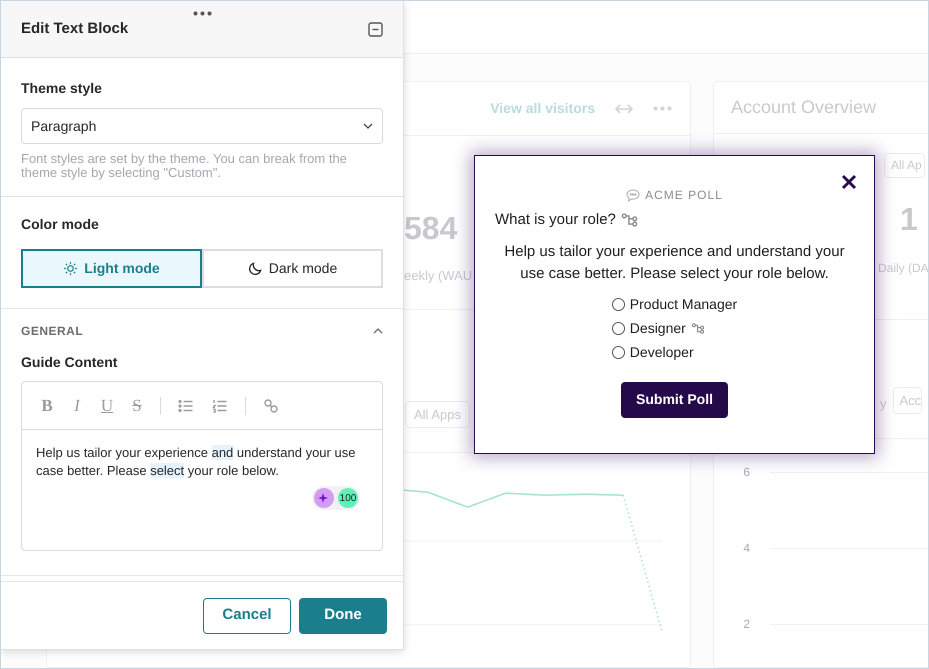 This screenshot has height=669, width=929. I want to click on moon-icon, so click(255, 268).